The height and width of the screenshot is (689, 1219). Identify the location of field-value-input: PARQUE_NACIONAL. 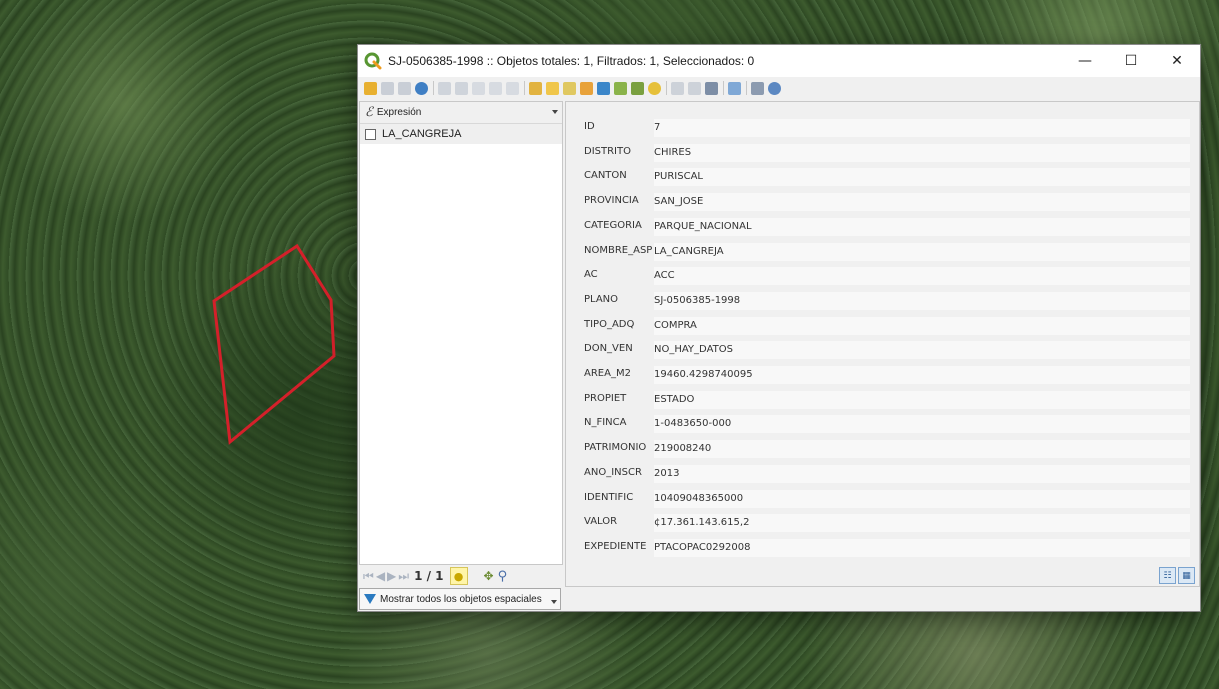
(922, 226).